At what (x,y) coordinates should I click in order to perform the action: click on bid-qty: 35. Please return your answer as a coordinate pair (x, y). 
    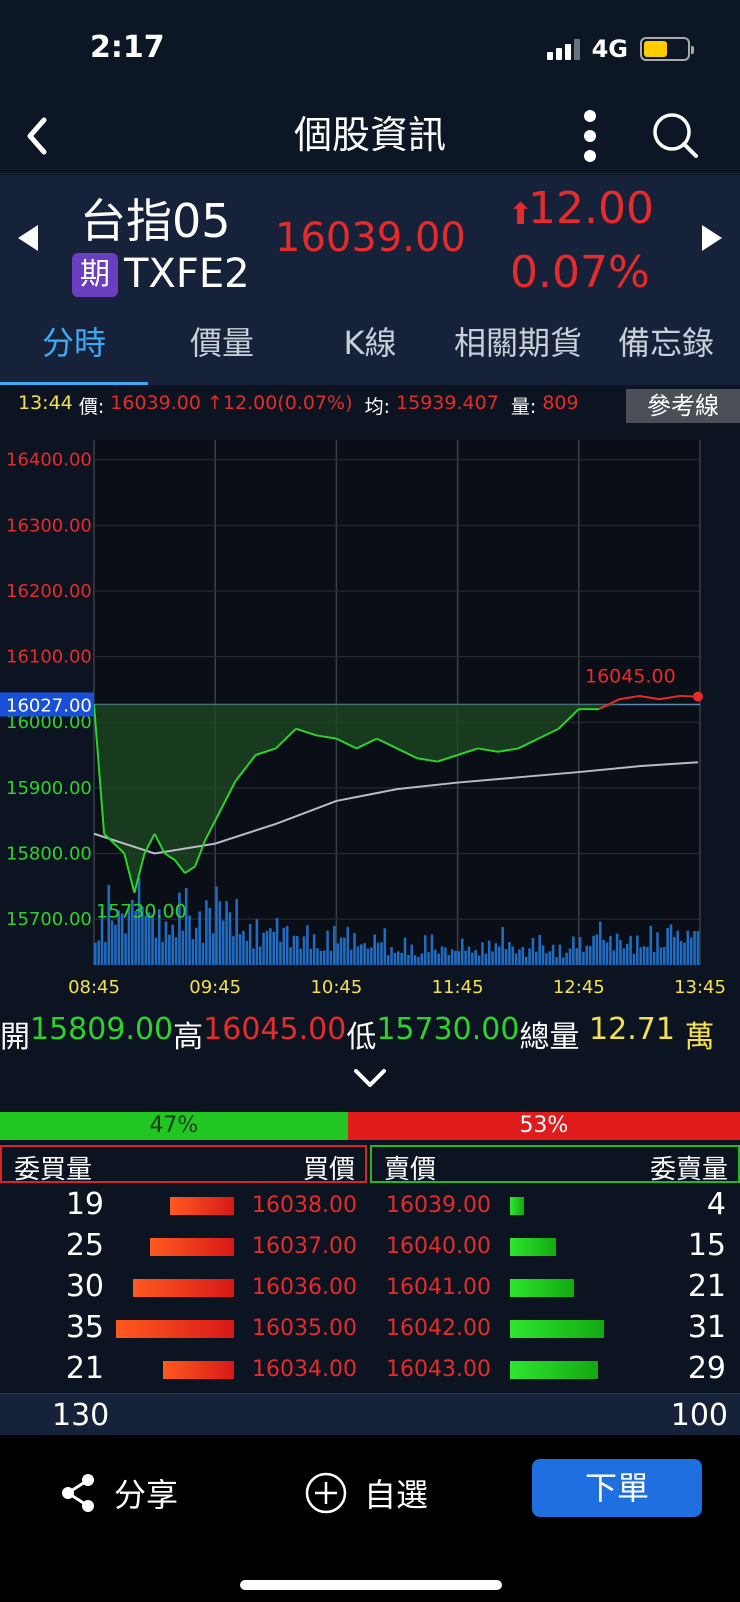
    Looking at the image, I should click on (84, 1327).